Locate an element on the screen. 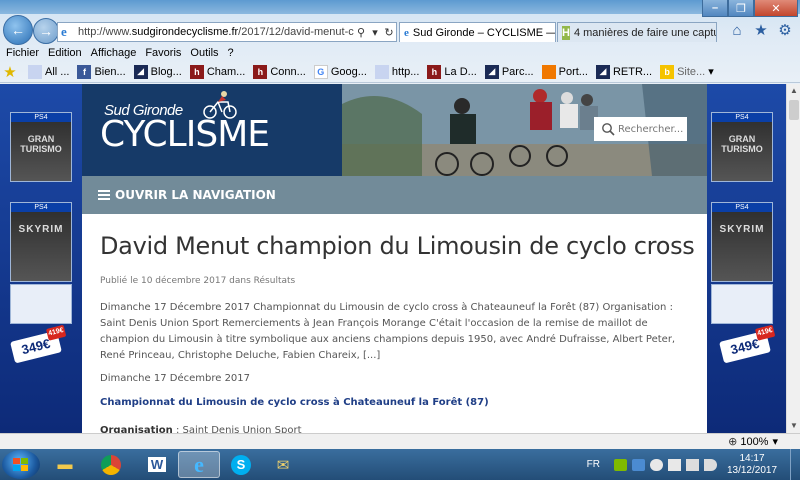  skype-icon: S is located at coordinates (241, 464).